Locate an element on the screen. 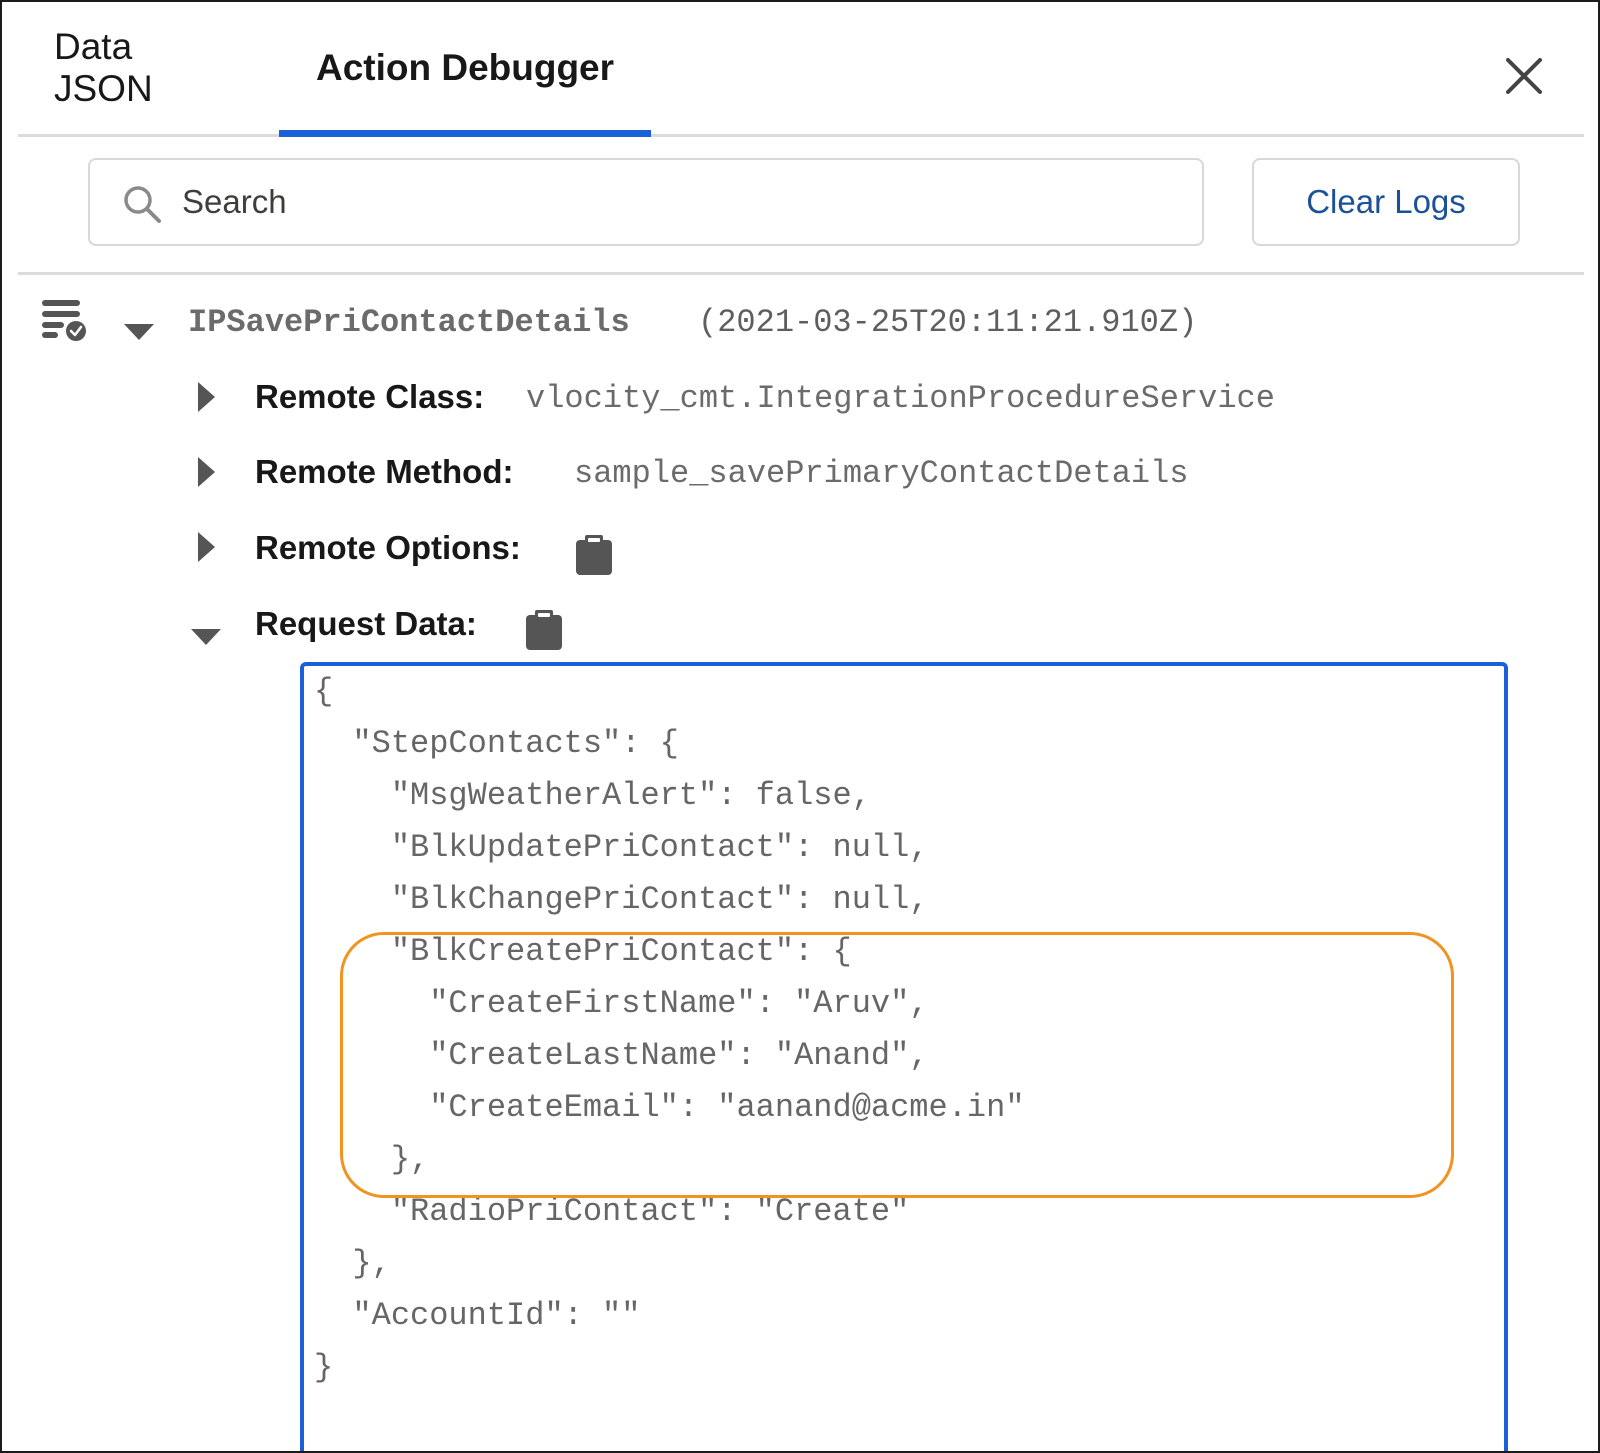 This screenshot has height=1453, width=1600. json-line: "MsgWeatherAlert": false, is located at coordinates (592, 795).